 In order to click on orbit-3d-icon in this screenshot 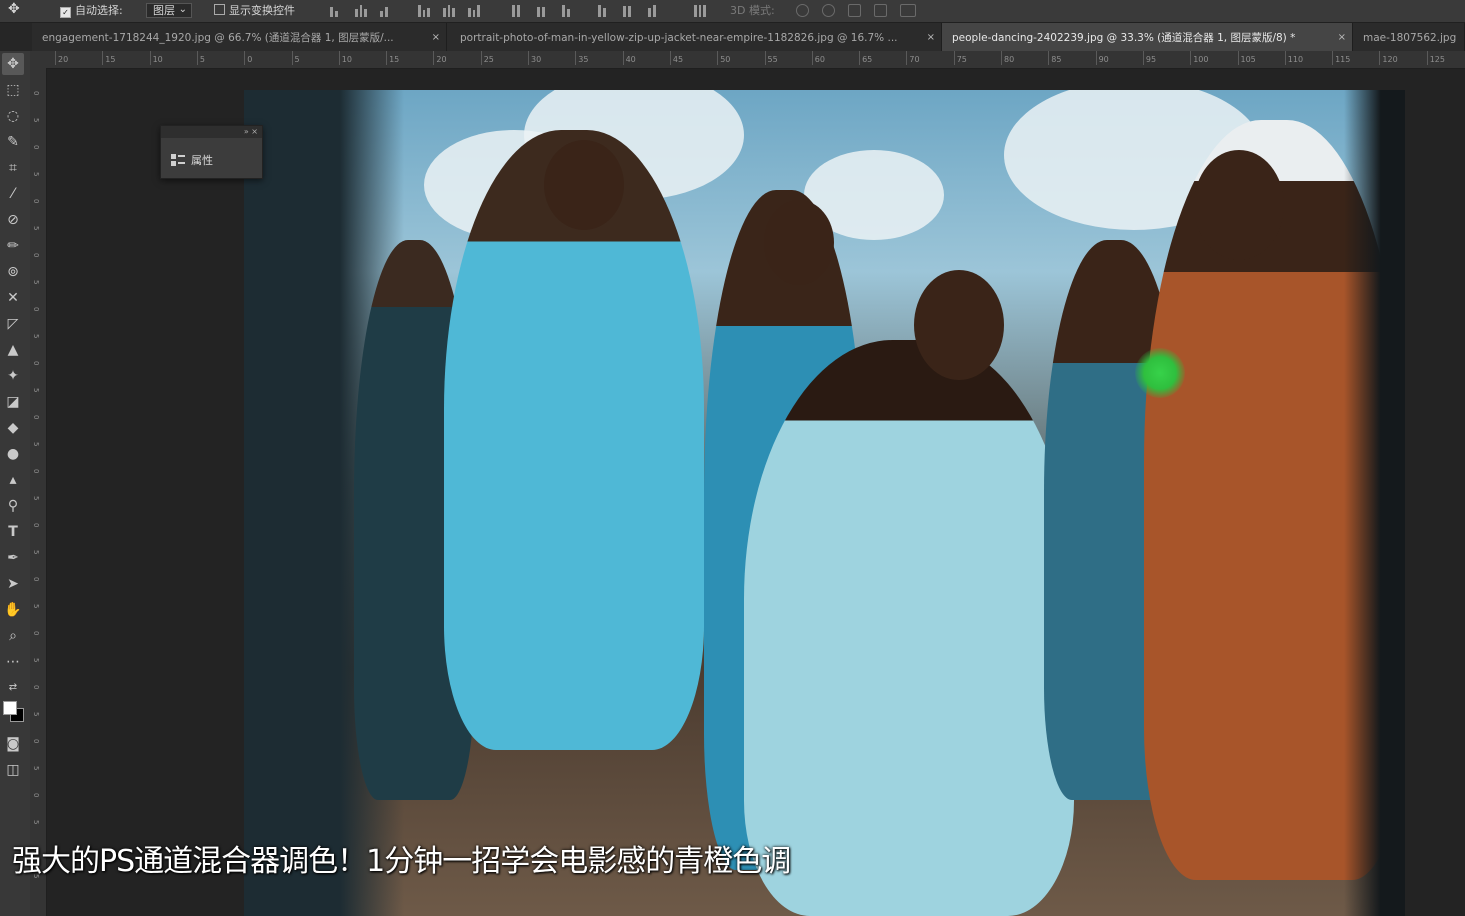, I will do `click(802, 10)`.